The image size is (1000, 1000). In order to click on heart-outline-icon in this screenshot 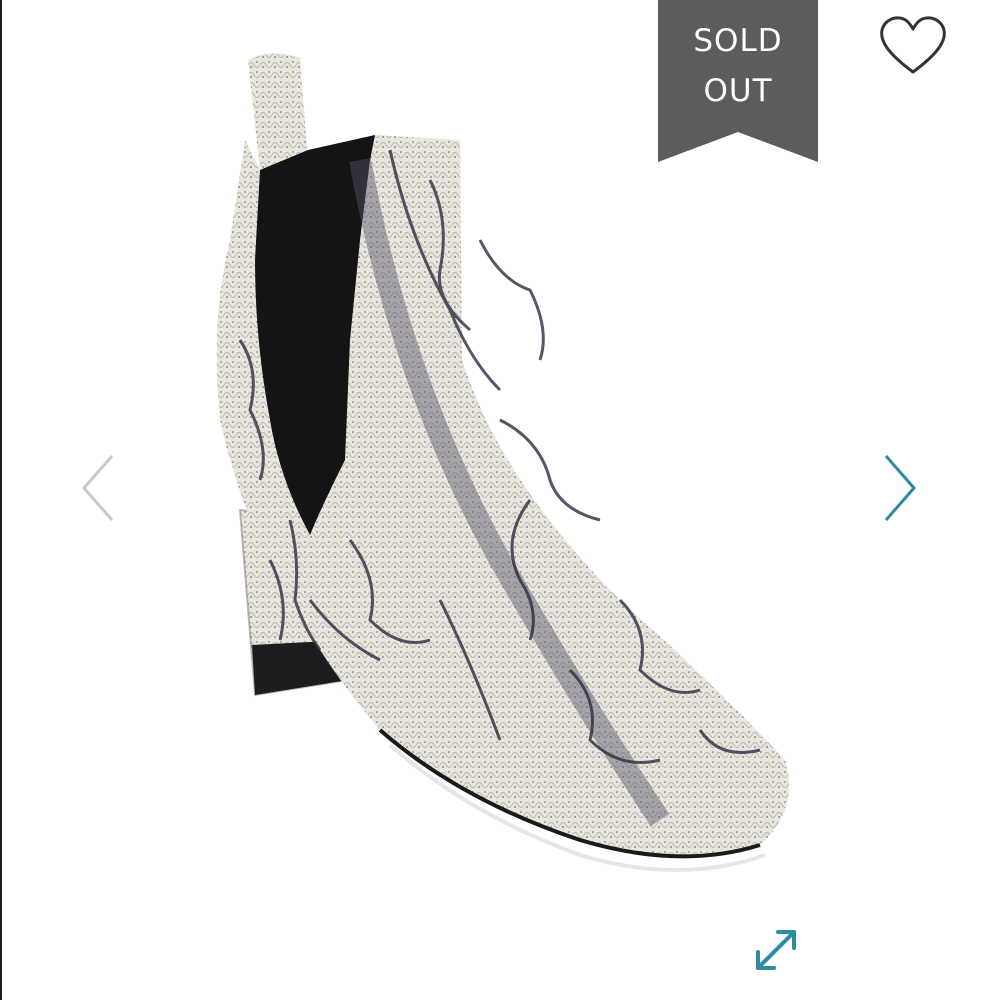, I will do `click(913, 45)`.